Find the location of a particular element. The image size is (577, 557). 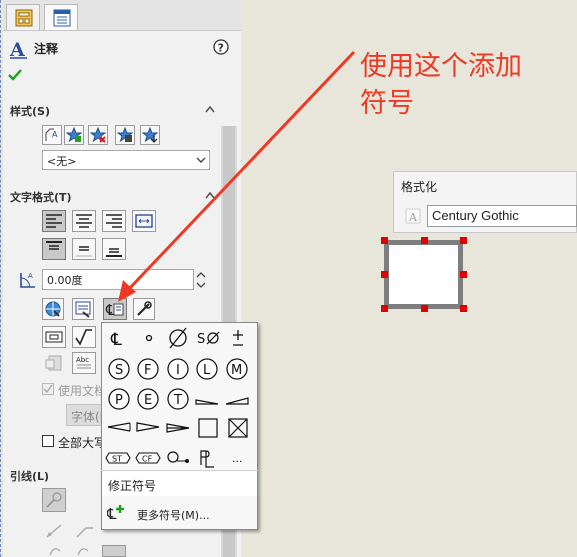

svg-text: E is located at coordinates (148, 400).